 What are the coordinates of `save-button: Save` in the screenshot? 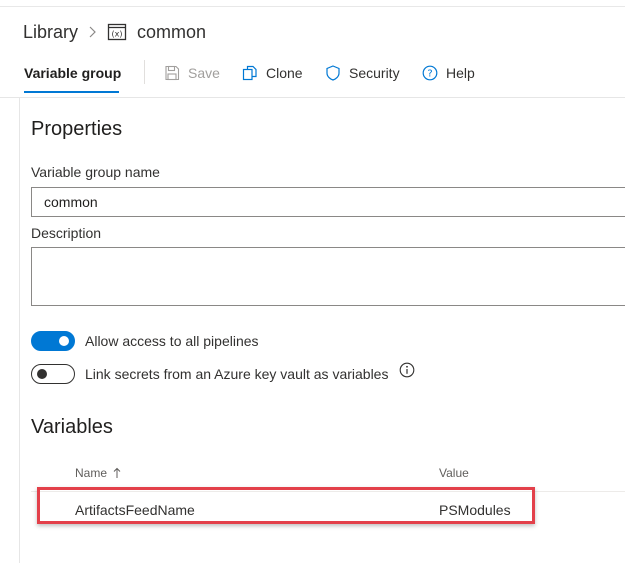 It's located at (192, 73).